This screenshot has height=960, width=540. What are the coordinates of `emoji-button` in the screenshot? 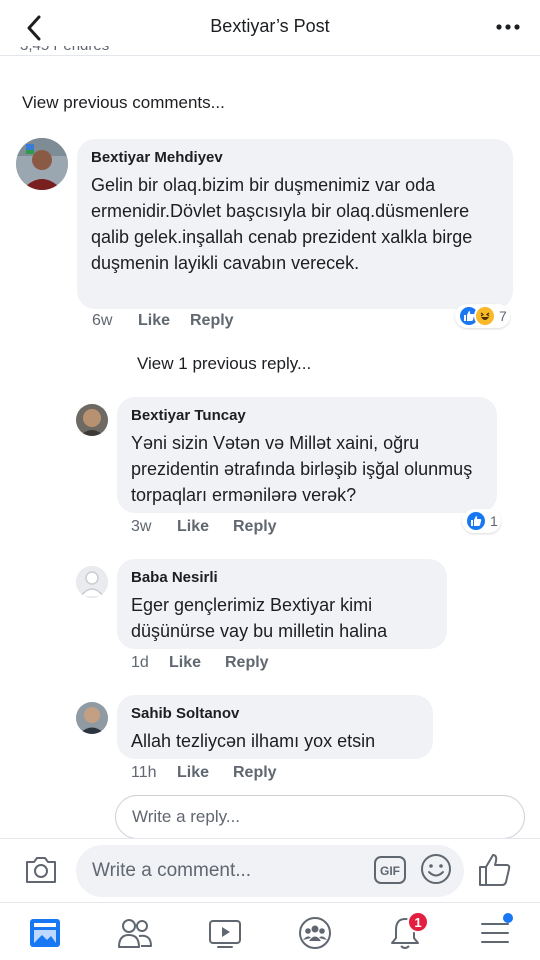 It's located at (436, 869).